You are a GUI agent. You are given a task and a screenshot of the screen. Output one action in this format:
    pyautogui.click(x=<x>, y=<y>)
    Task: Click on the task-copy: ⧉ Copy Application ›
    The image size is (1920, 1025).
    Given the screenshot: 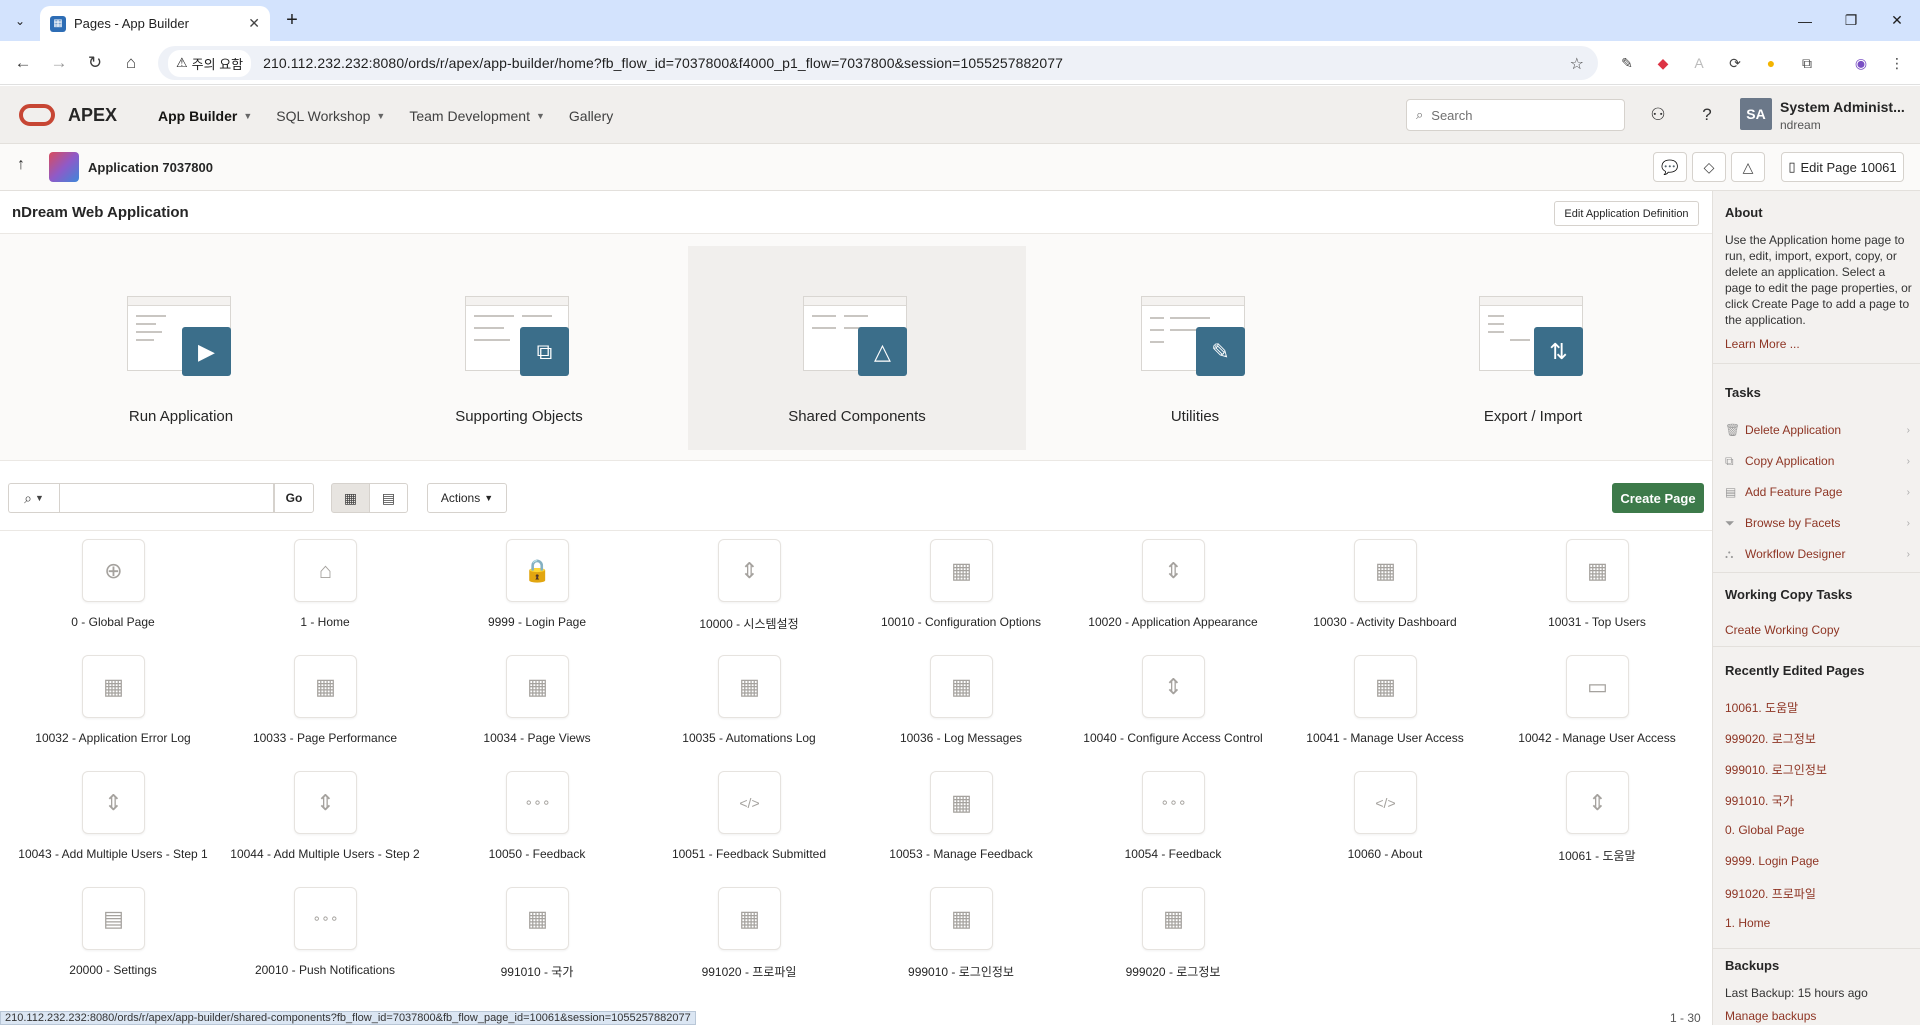 What is the action you would take?
    pyautogui.click(x=1817, y=461)
    